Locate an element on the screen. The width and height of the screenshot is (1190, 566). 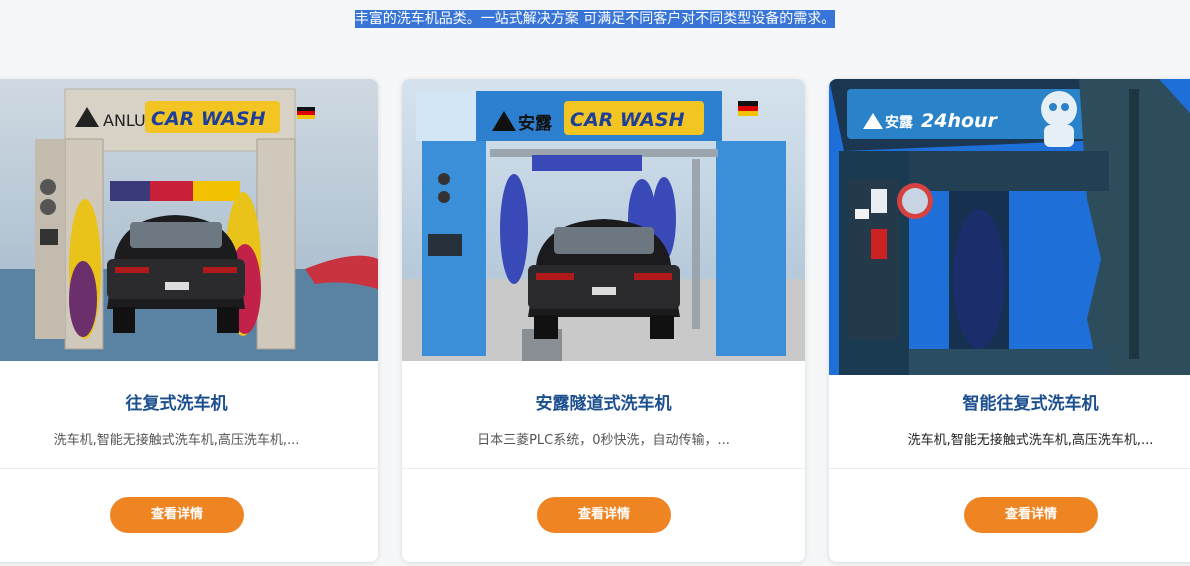
product-title: 往复式洗车机 is located at coordinates (189, 401).